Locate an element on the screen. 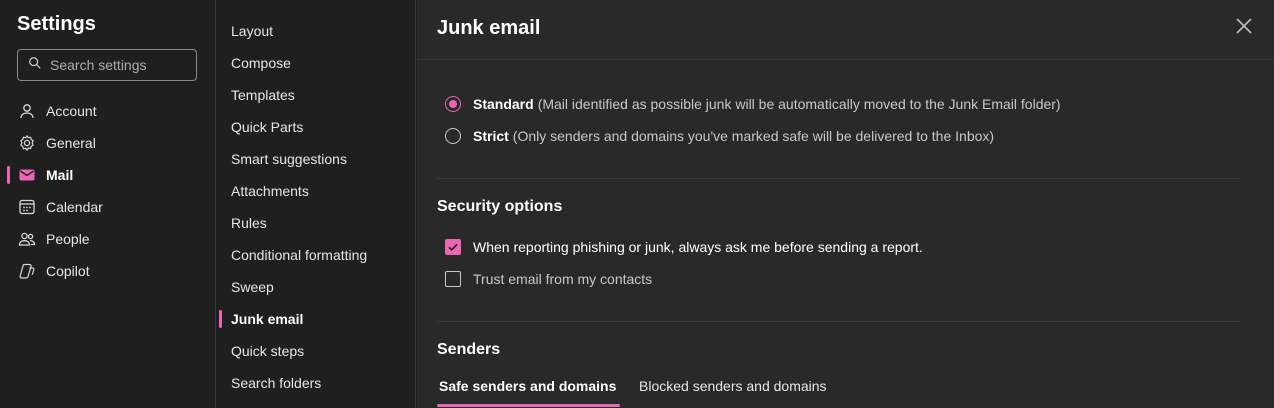 The image size is (1274, 408). nav-item-mail: Mail is located at coordinates (108, 175).